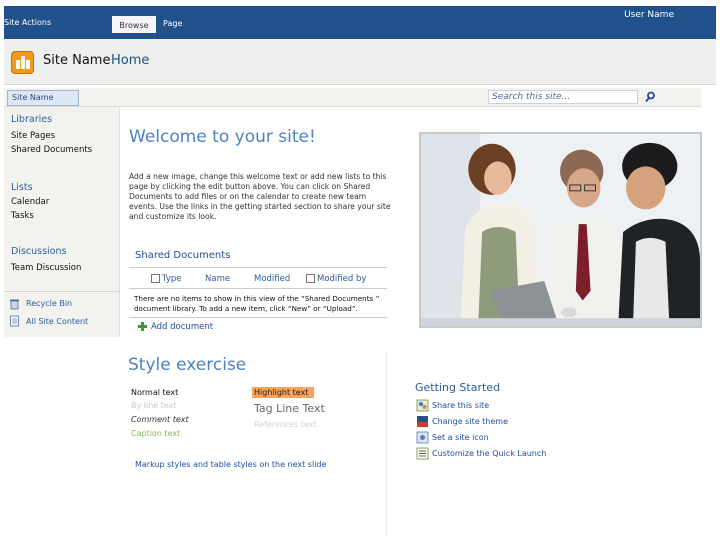 The width and height of the screenshot is (720, 540). What do you see at coordinates (160, 419) in the screenshot?
I see `comment-text: Comment text` at bounding box center [160, 419].